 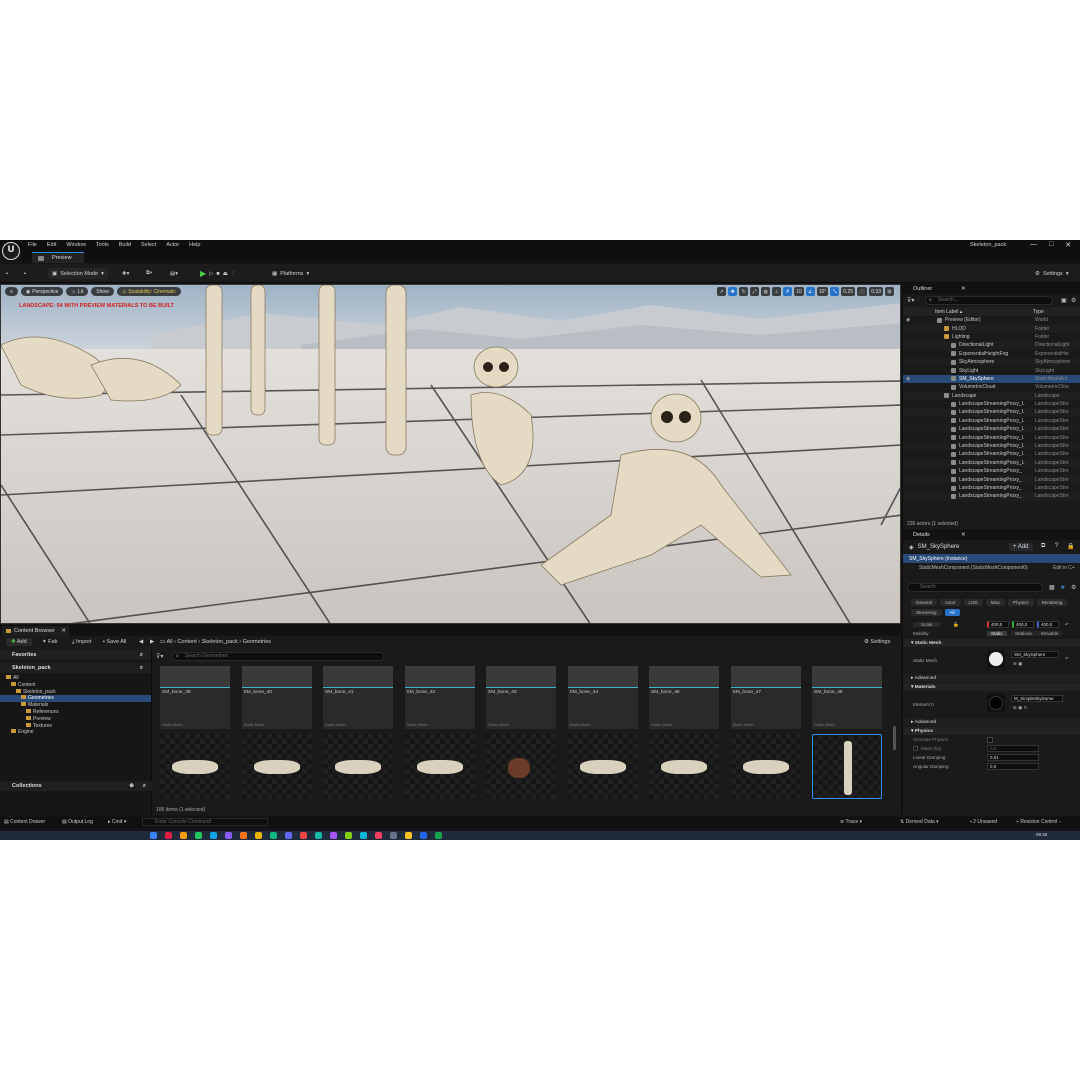 What do you see at coordinates (991, 535) in the screenshot?
I see `details-tab: Details ✕` at bounding box center [991, 535].